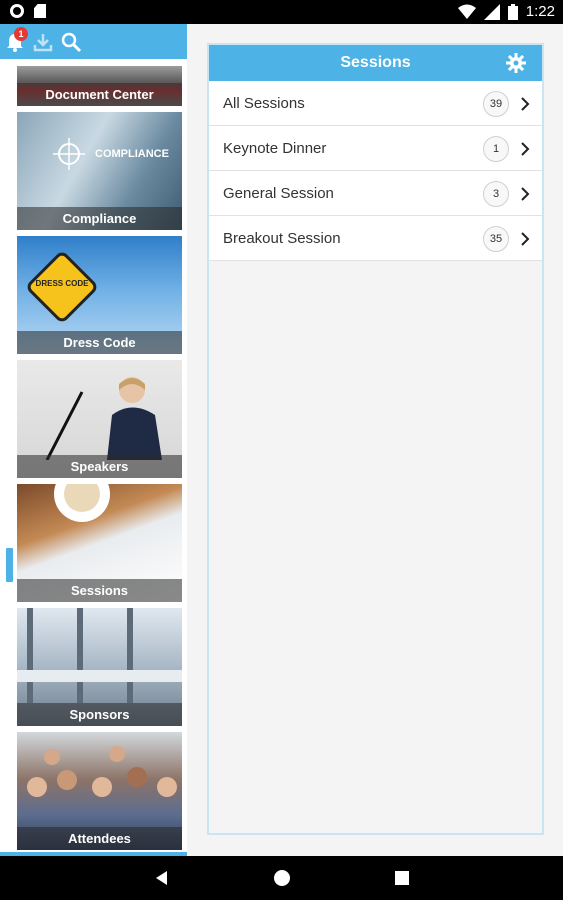  What do you see at coordinates (17, 11) in the screenshot?
I see `notification-dot-icon` at bounding box center [17, 11].